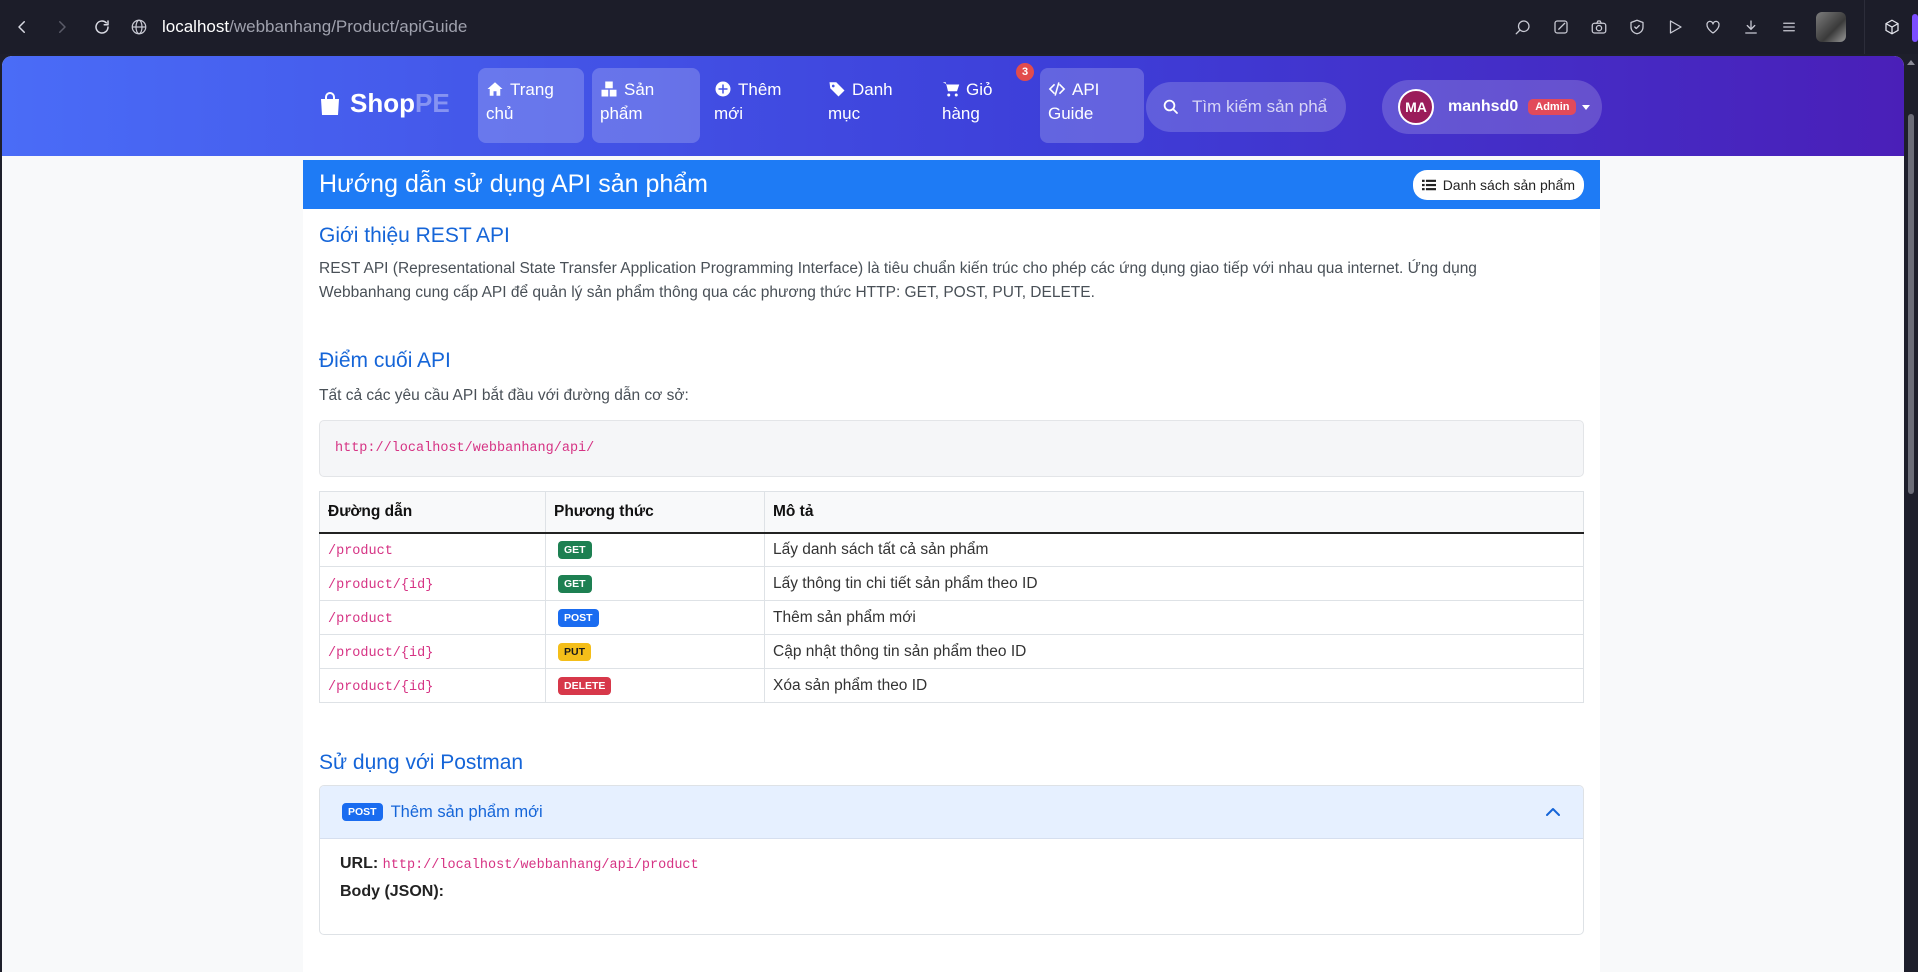 This screenshot has width=1918, height=972. I want to click on base-url-block: http://localhost/webbanhang/api/, so click(951, 448).